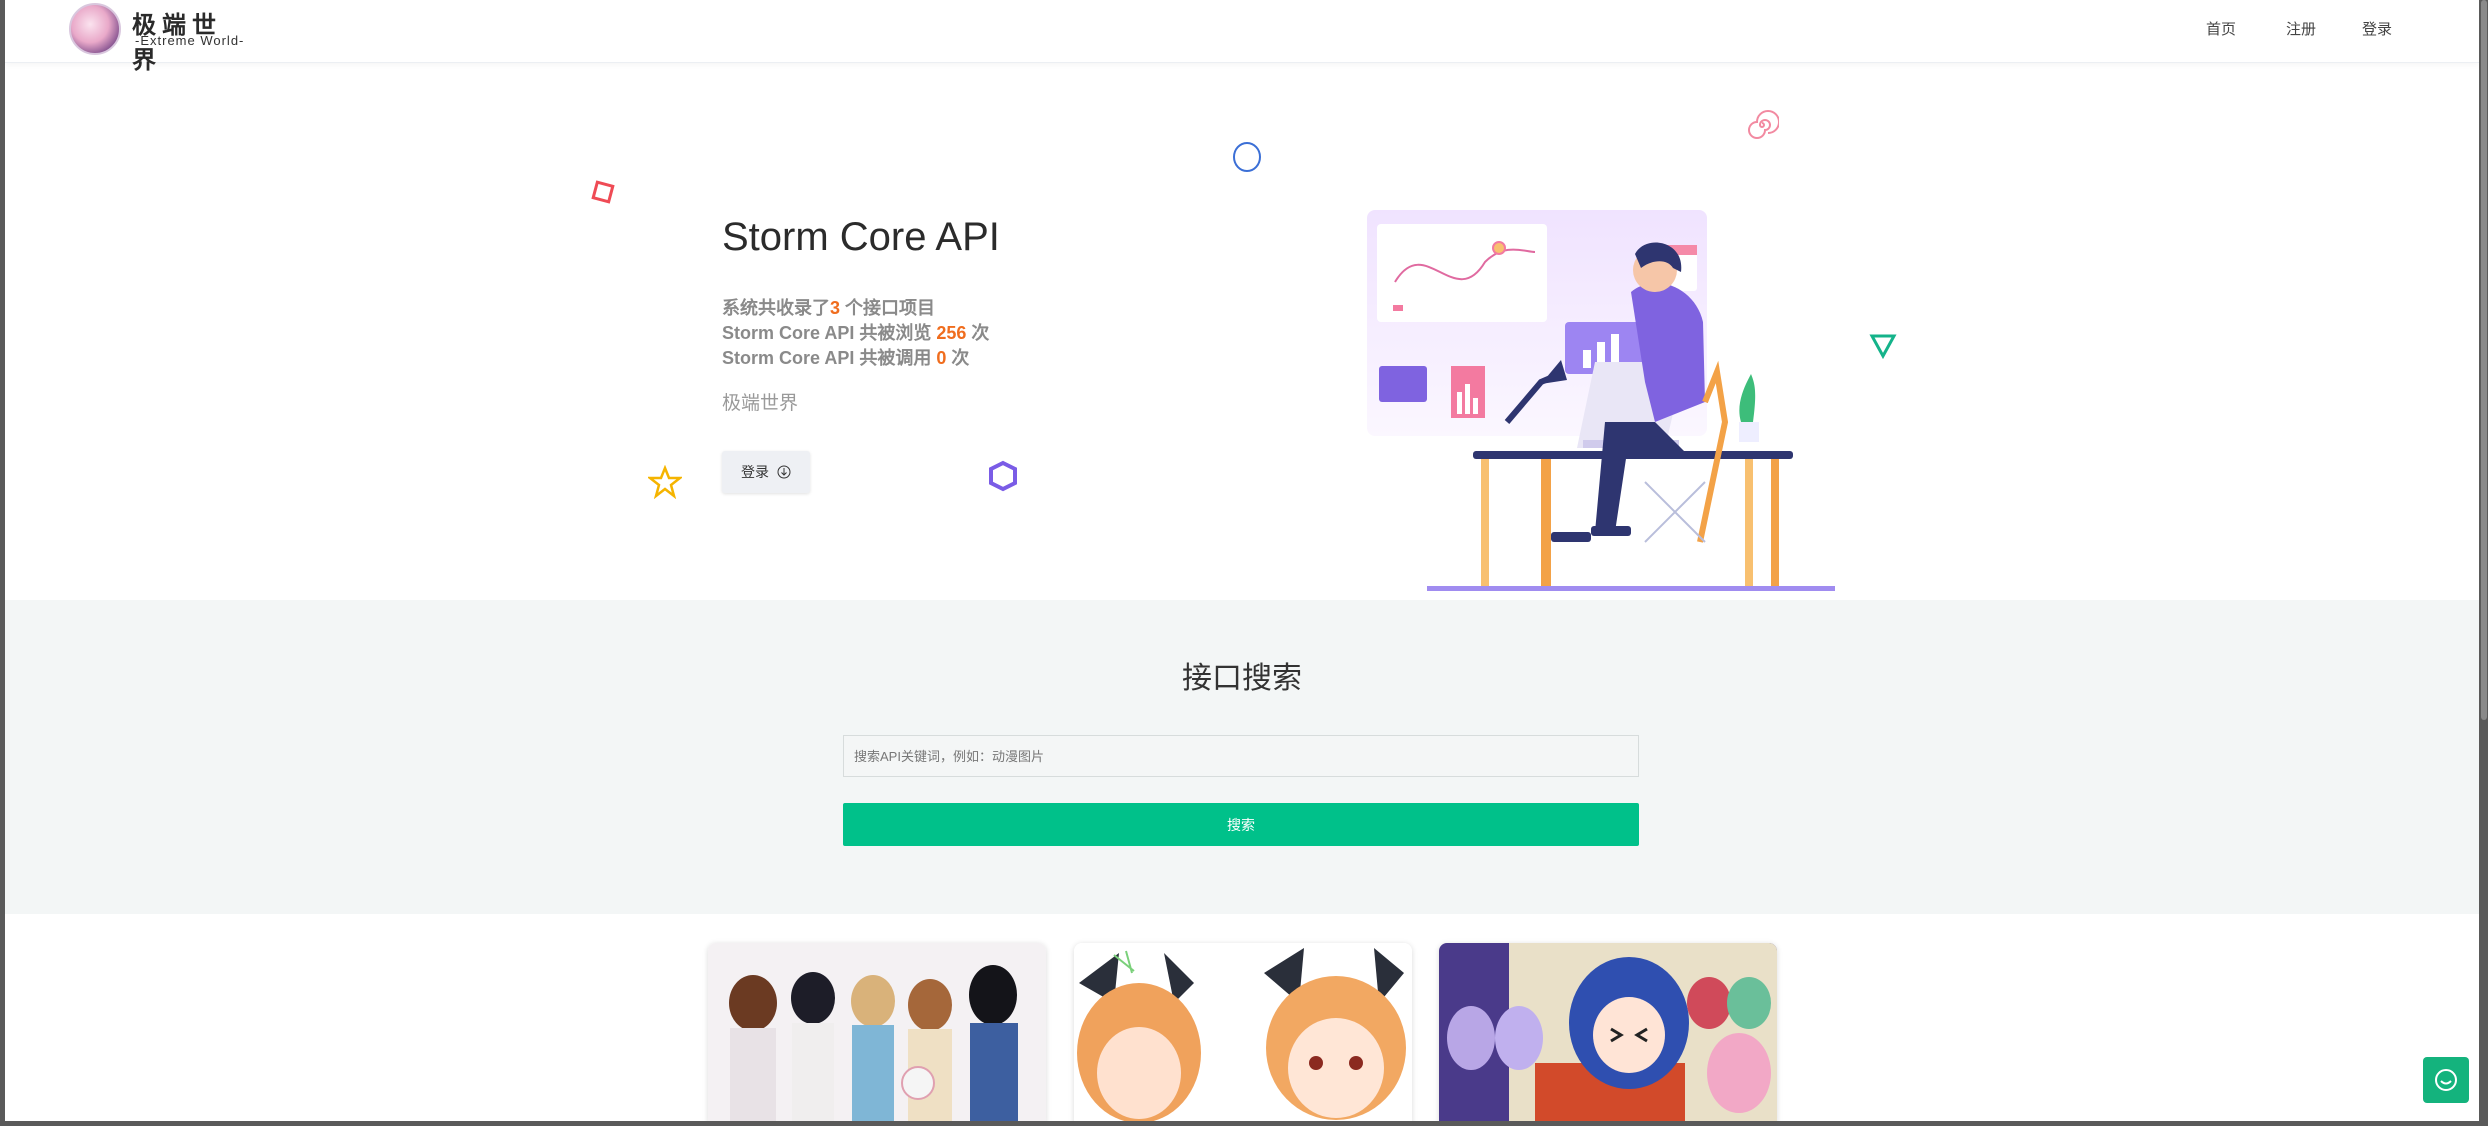  Describe the element at coordinates (190, 40) in the screenshot. I see `logo-subtitle: -Extreme World-` at that location.